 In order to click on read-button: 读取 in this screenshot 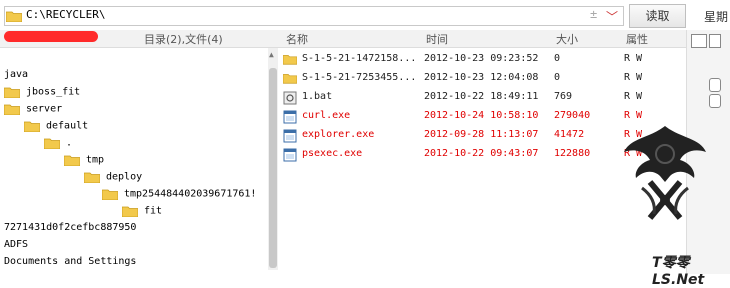, I will do `click(657, 16)`.